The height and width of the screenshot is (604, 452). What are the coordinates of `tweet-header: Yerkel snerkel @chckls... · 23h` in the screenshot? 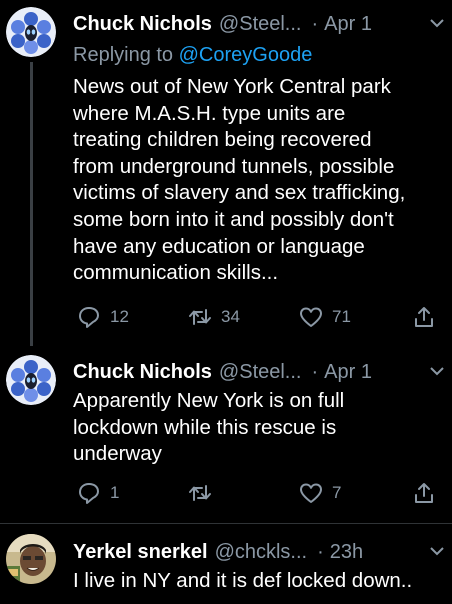 It's located at (257, 552).